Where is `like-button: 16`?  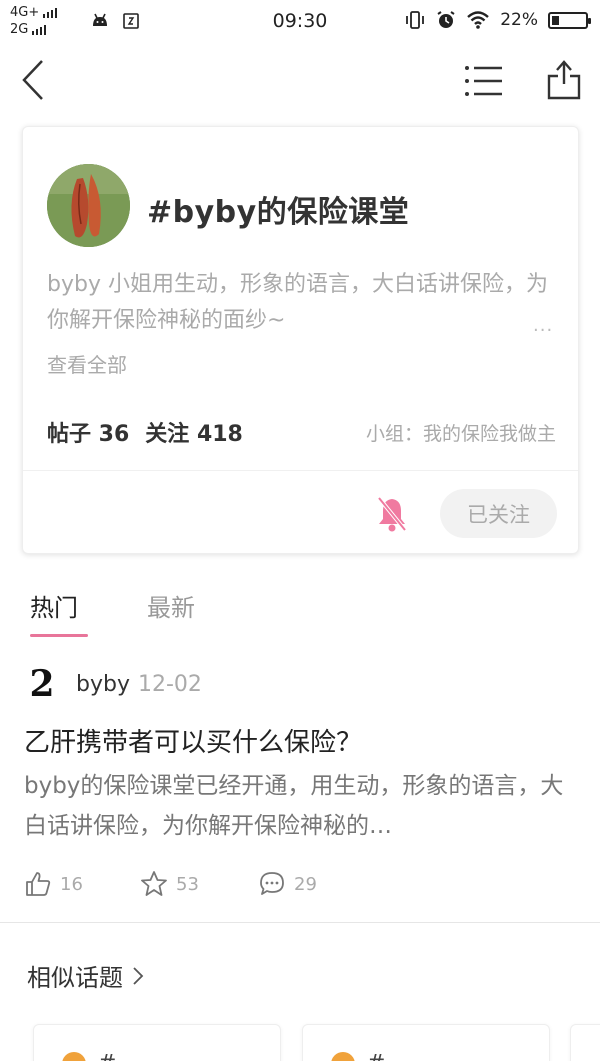 like-button: 16 is located at coordinates (53, 884).